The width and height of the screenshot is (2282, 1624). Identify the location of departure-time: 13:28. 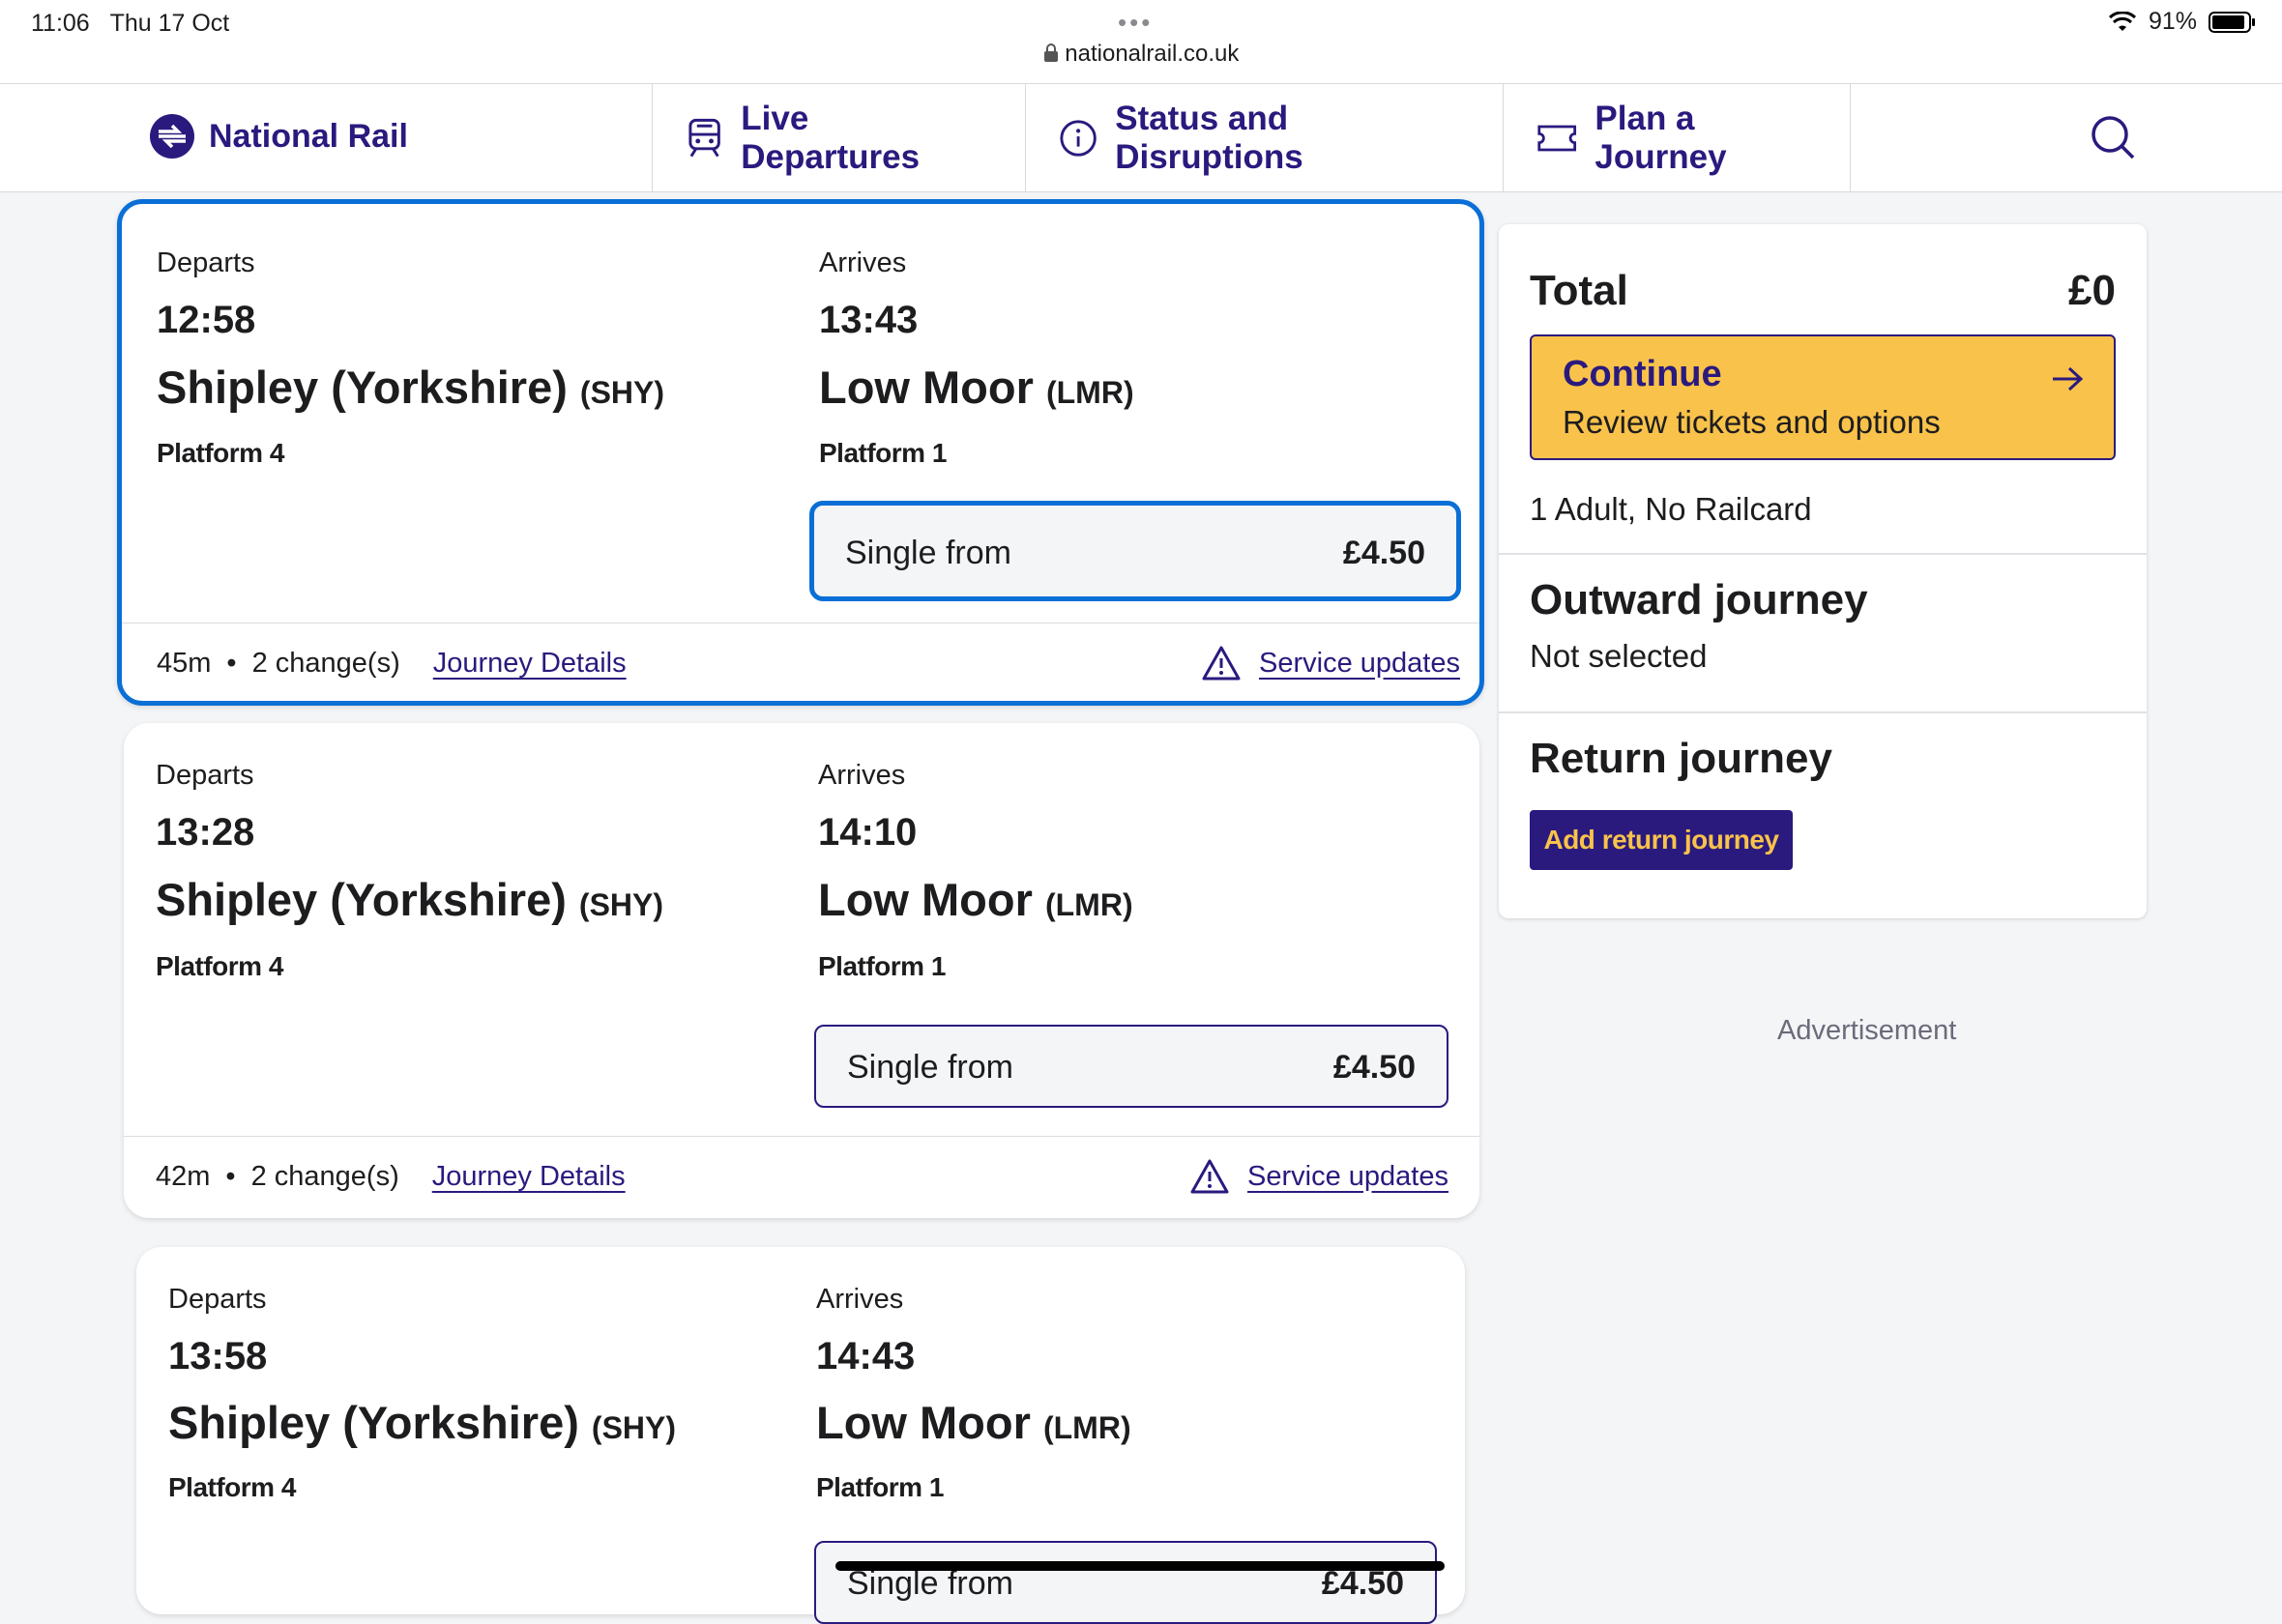
(205, 832).